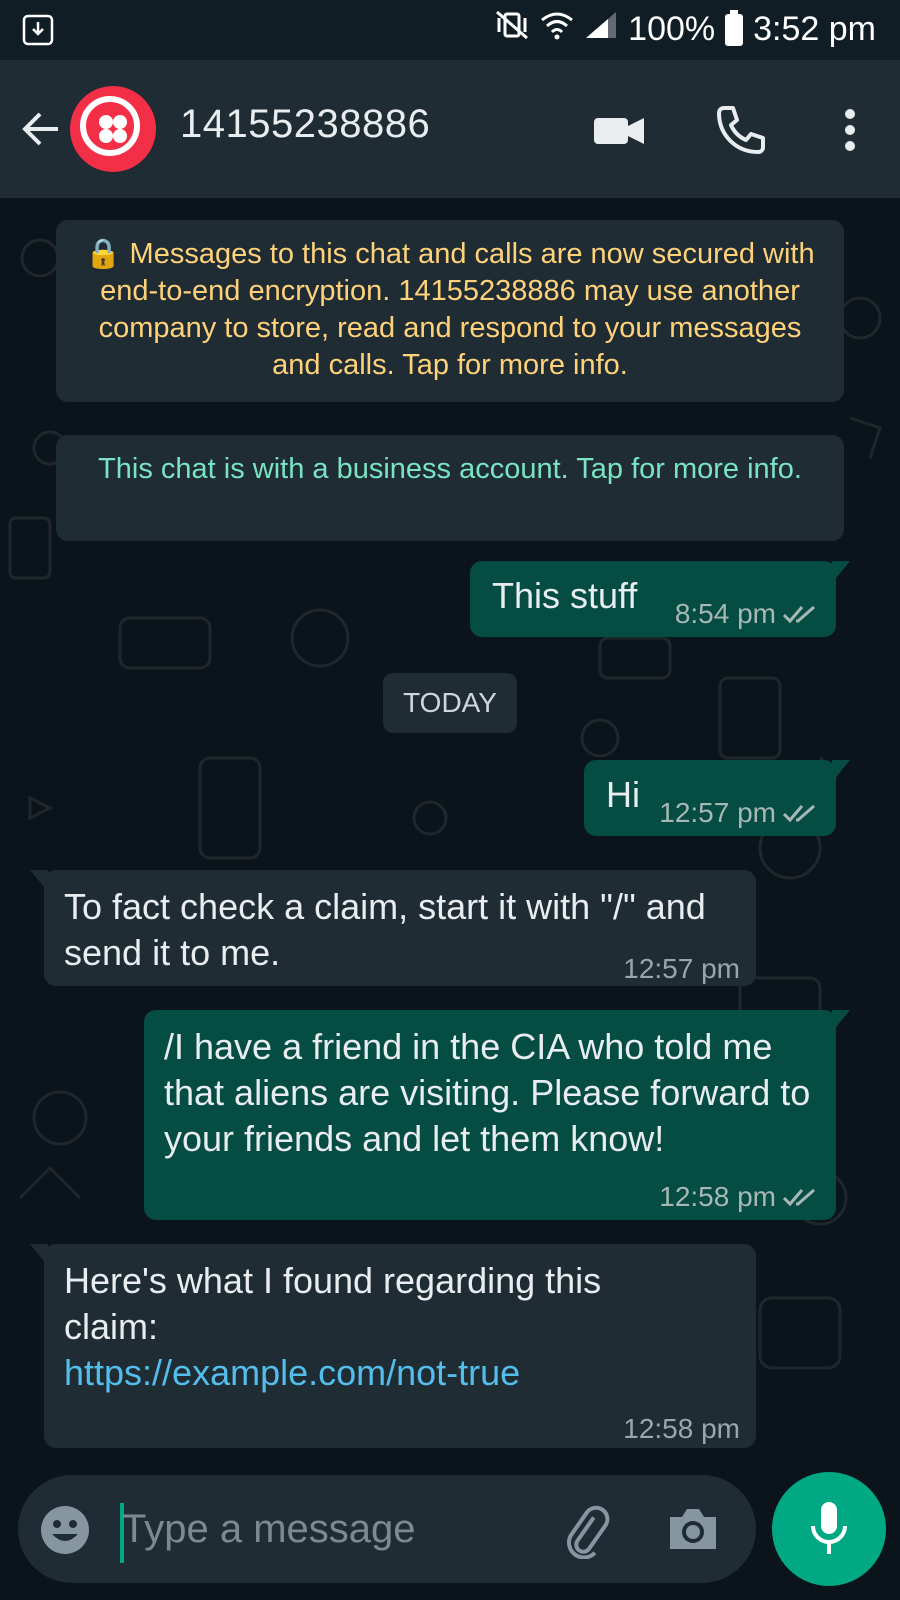 Image resolution: width=900 pixels, height=1600 pixels. What do you see at coordinates (41, 129) in the screenshot?
I see `back-arrow-icon` at bounding box center [41, 129].